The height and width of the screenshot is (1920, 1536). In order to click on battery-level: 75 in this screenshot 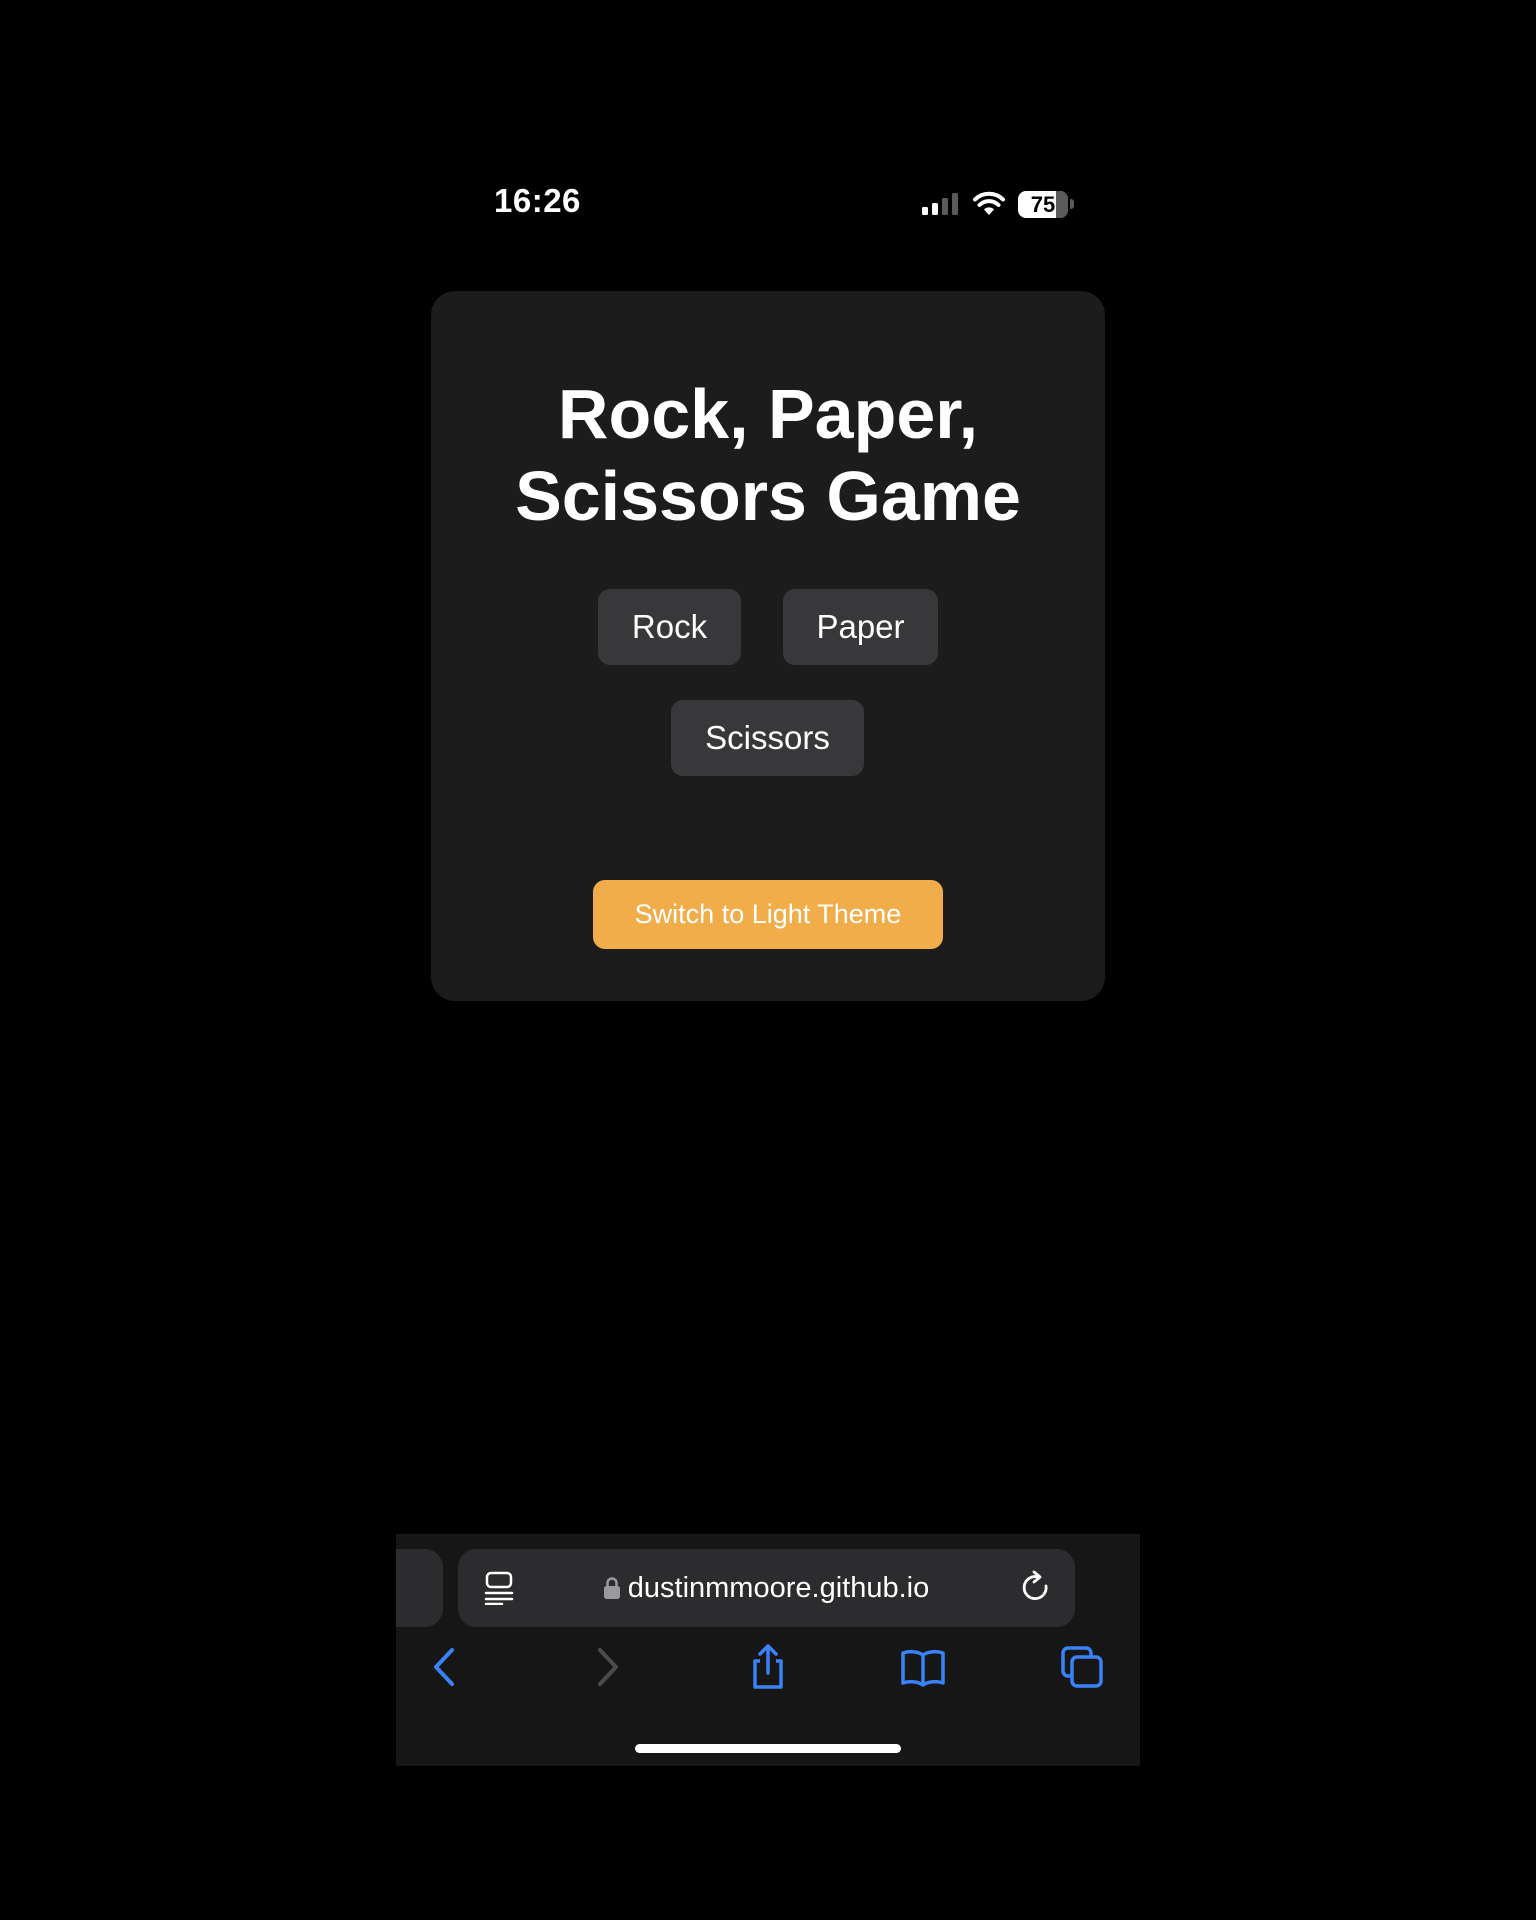, I will do `click(1043, 204)`.